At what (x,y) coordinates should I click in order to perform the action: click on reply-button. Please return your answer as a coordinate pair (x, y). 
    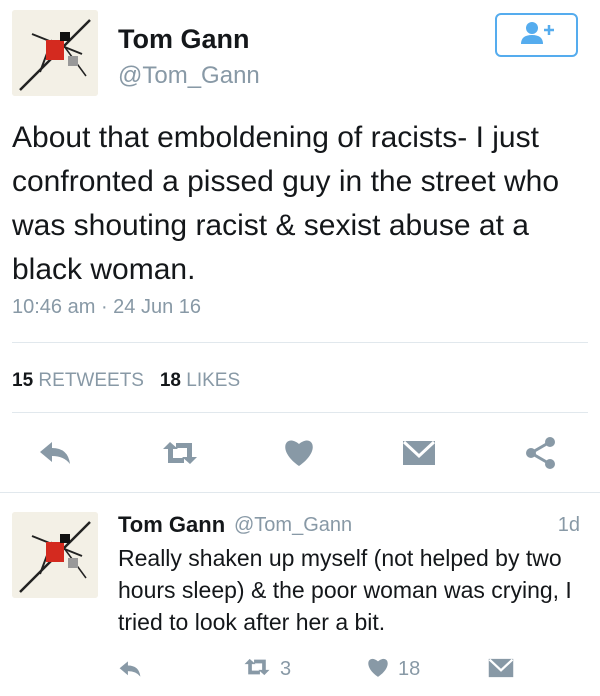
    Looking at the image, I should click on (55, 455).